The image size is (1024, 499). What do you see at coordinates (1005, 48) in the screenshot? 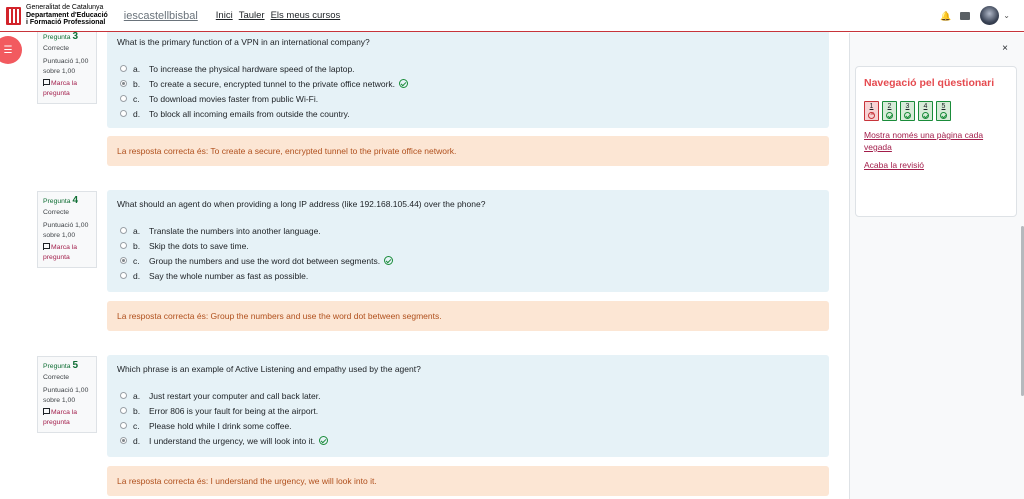
I see `close-drawer-icon: ×` at bounding box center [1005, 48].